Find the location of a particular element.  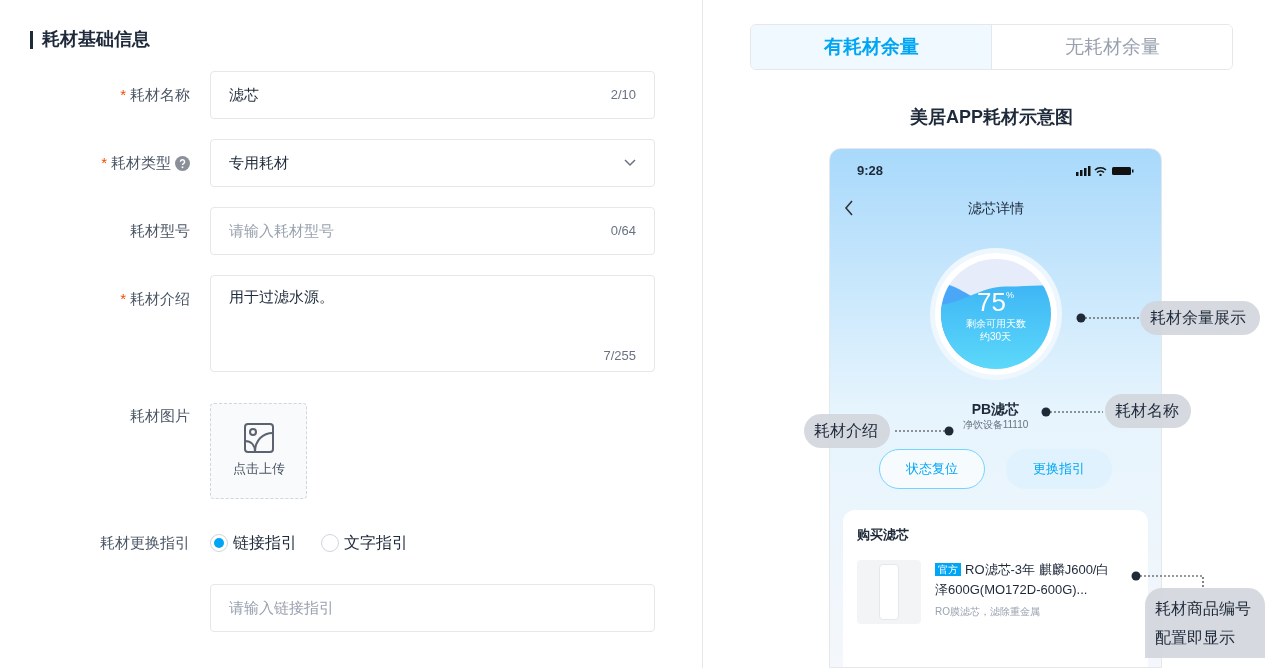

callout-label: 耗材名称 is located at coordinates (1148, 411).